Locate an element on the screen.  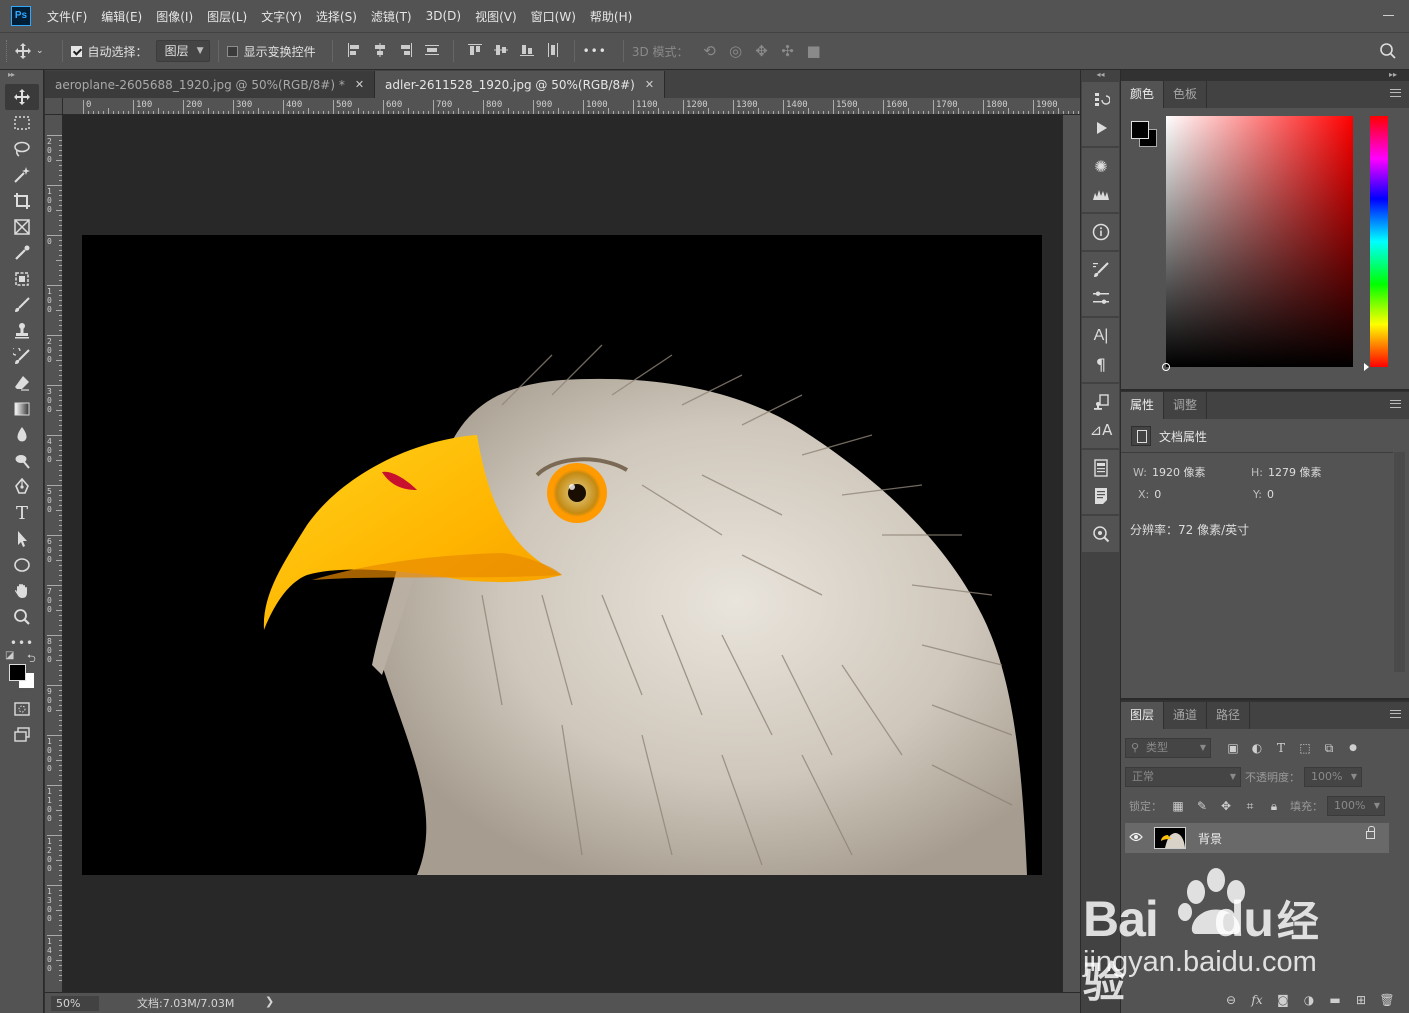
brush-tool-icon is located at coordinates (22, 305).